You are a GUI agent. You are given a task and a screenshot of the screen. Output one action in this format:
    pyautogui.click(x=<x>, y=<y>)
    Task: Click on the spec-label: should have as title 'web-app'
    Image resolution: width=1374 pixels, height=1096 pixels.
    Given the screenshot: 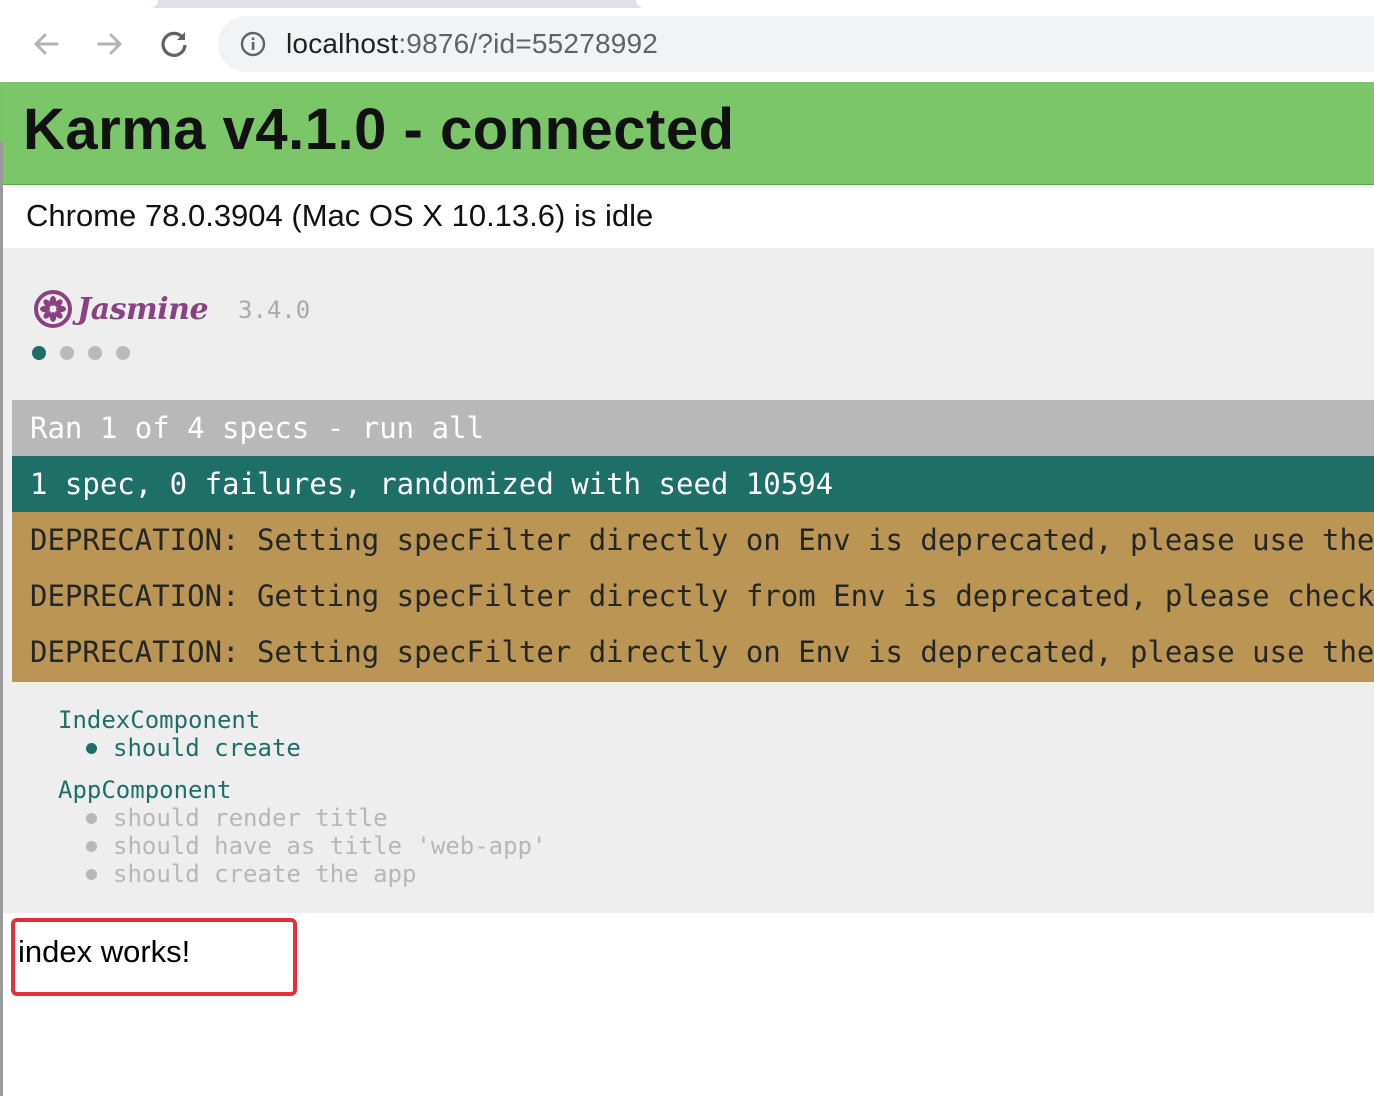 What is the action you would take?
    pyautogui.click(x=330, y=846)
    